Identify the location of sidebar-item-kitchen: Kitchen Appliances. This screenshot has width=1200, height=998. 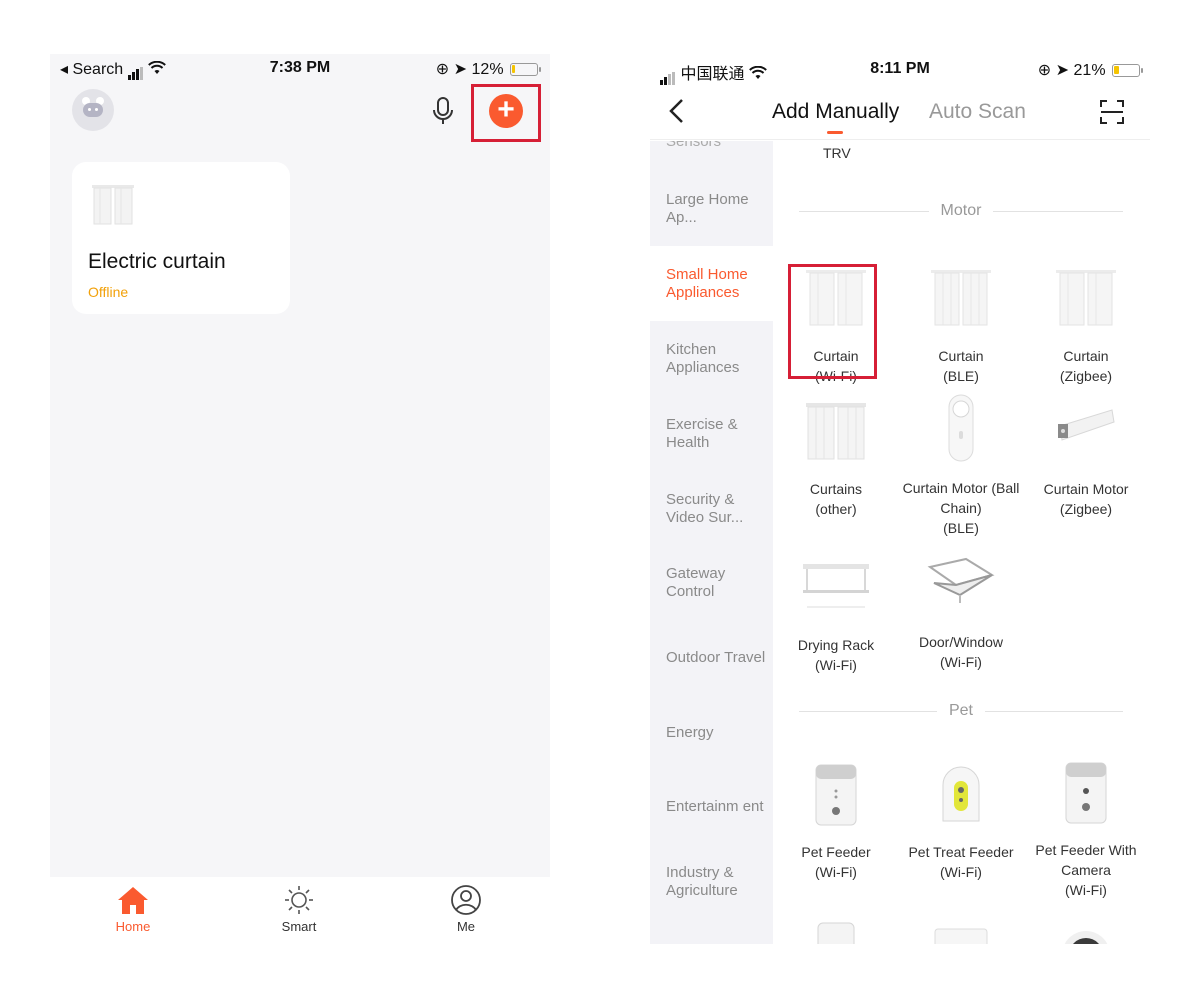
(711, 358).